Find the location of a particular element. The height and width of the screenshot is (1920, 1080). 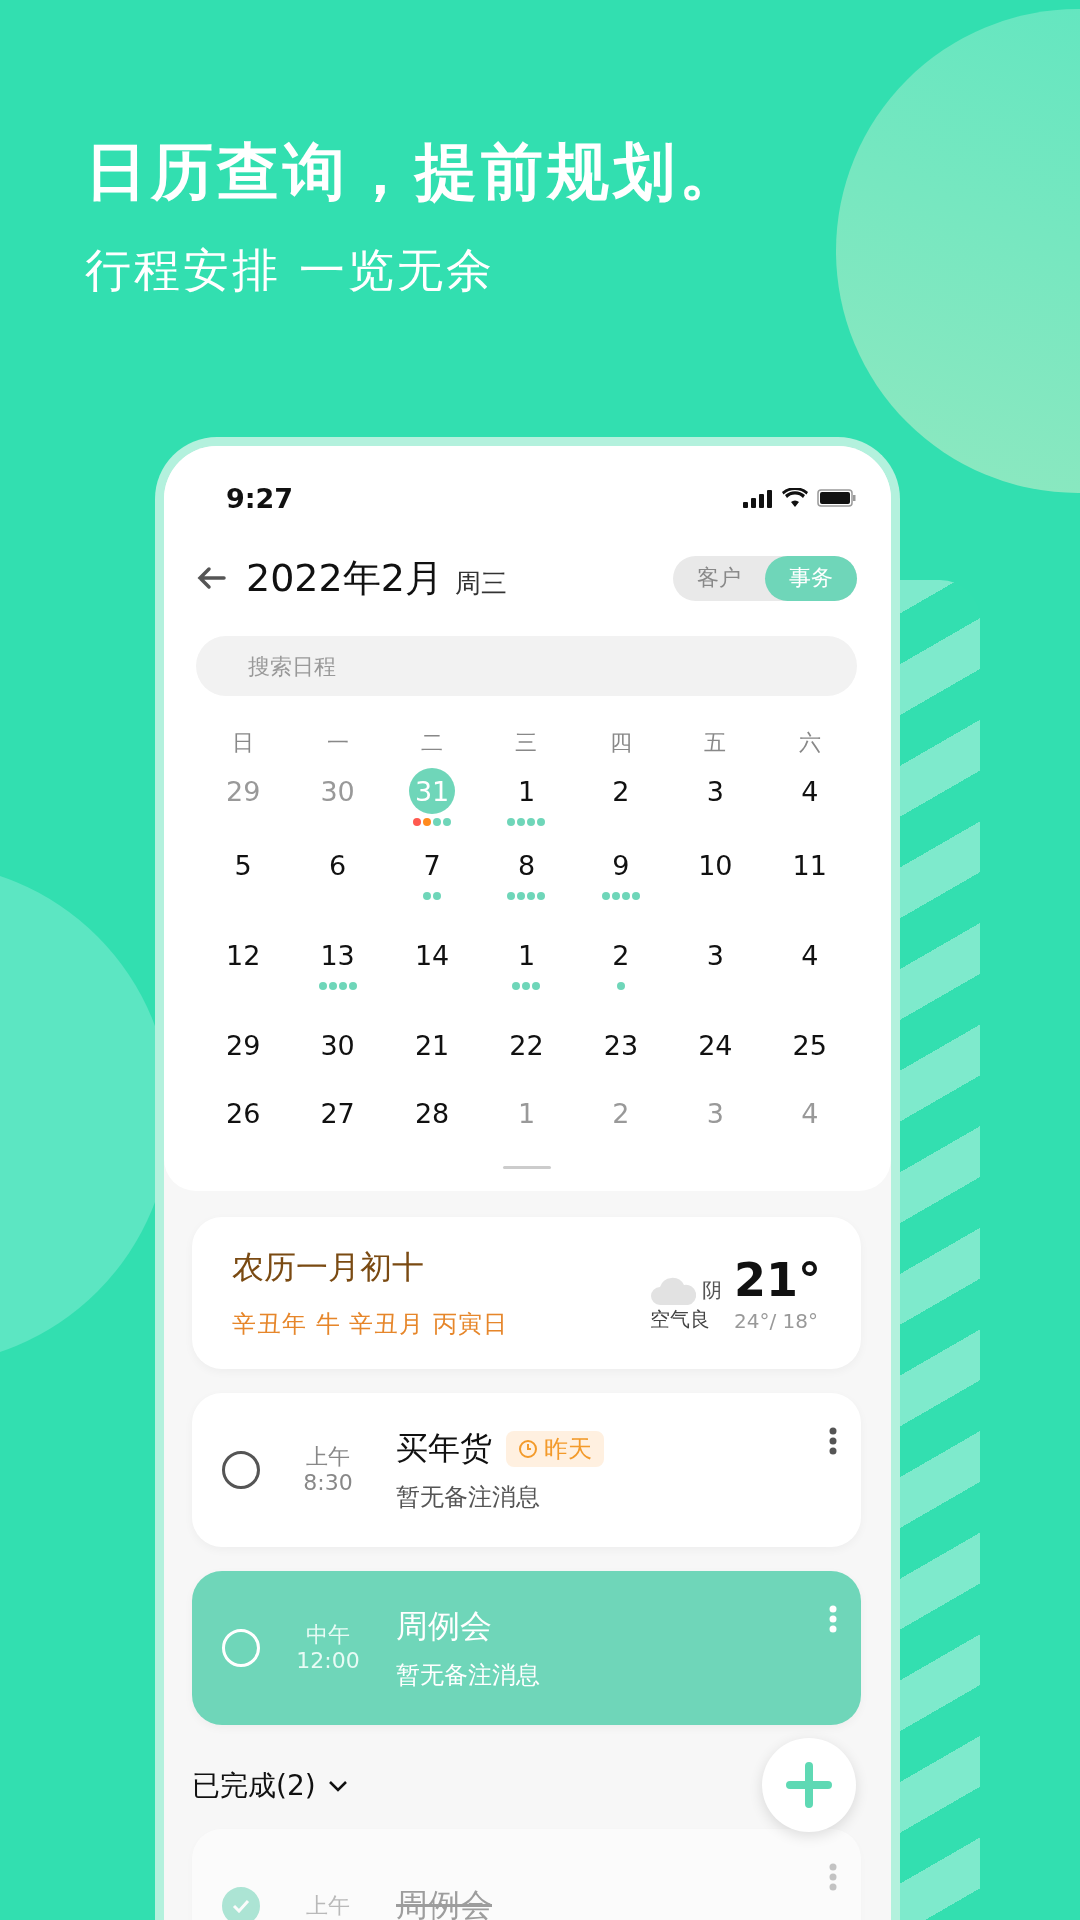

more-icon is located at coordinates (833, 1441).